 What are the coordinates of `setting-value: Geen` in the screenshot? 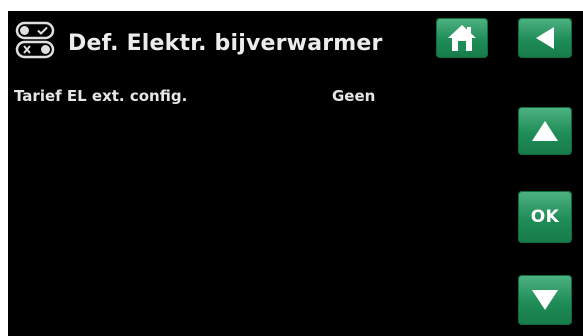 It's located at (354, 96).